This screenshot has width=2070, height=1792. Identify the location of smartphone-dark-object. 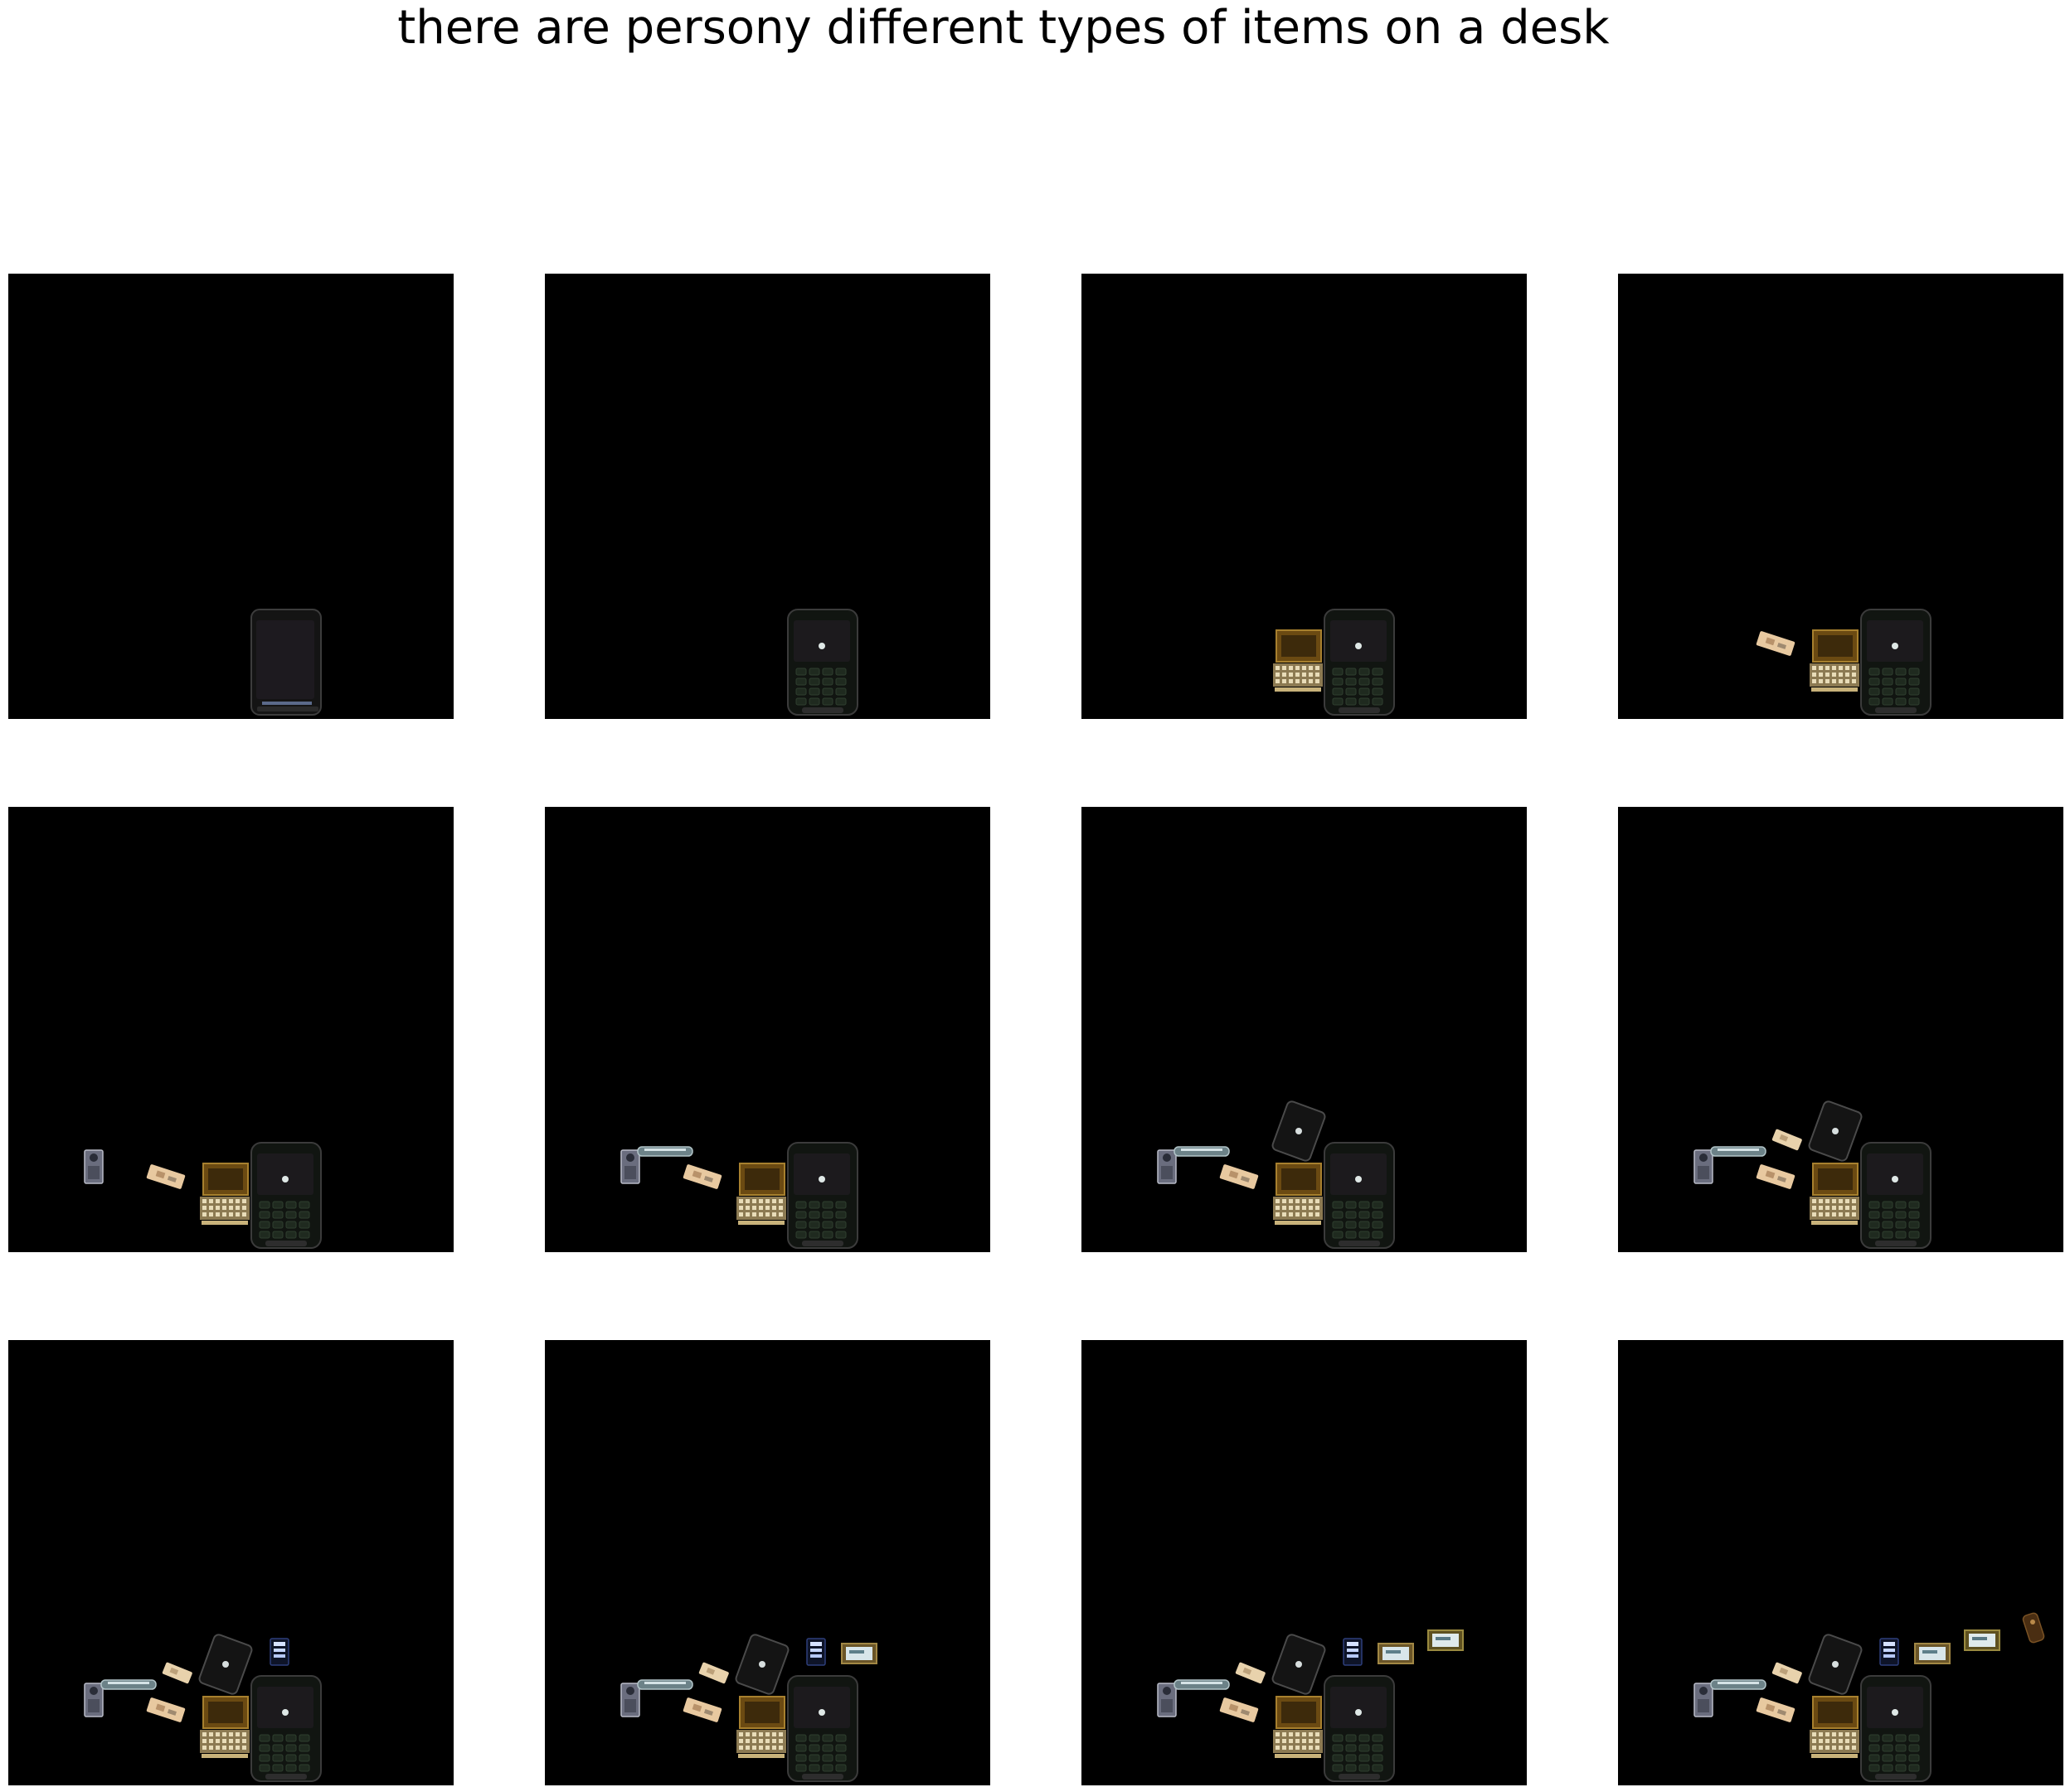
(286, 662).